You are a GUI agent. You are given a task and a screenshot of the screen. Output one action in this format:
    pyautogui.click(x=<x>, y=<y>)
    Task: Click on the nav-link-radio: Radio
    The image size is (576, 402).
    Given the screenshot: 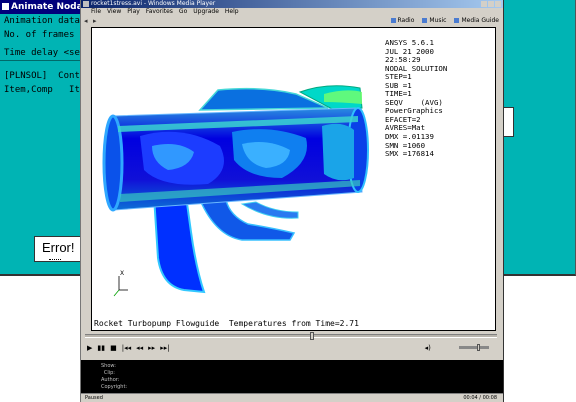 What is the action you would take?
    pyautogui.click(x=403, y=20)
    